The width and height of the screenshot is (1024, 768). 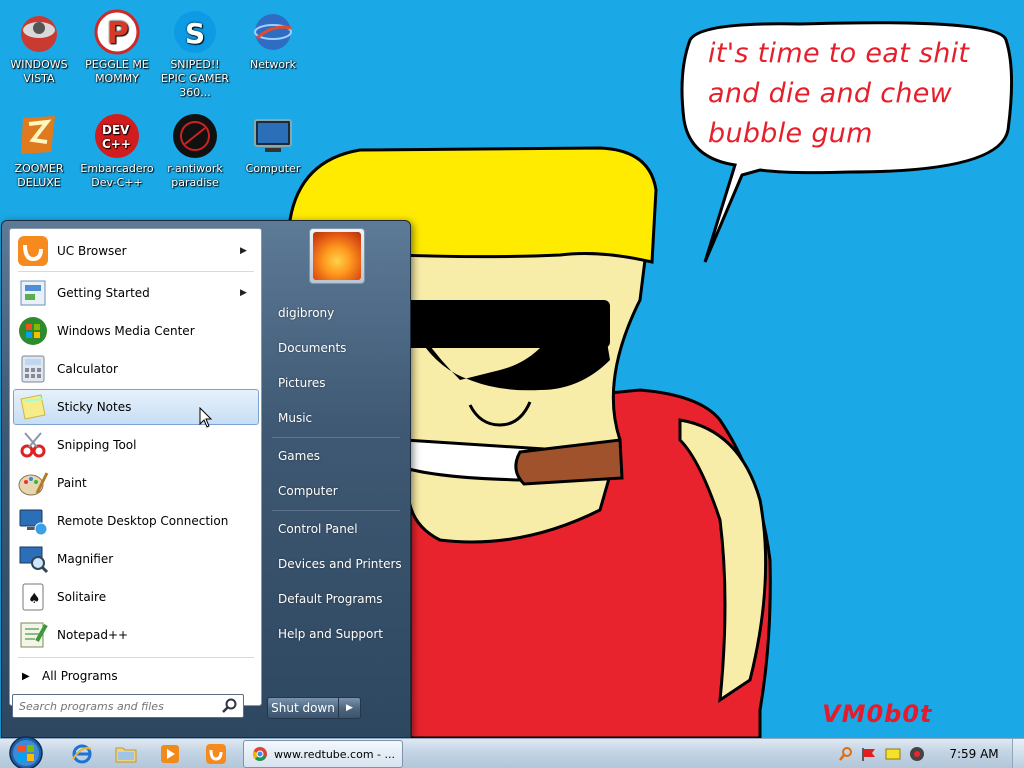 What do you see at coordinates (512, 752) in the screenshot?
I see `taskbar: www.redtube.com - ... 7:59 AM` at bounding box center [512, 752].